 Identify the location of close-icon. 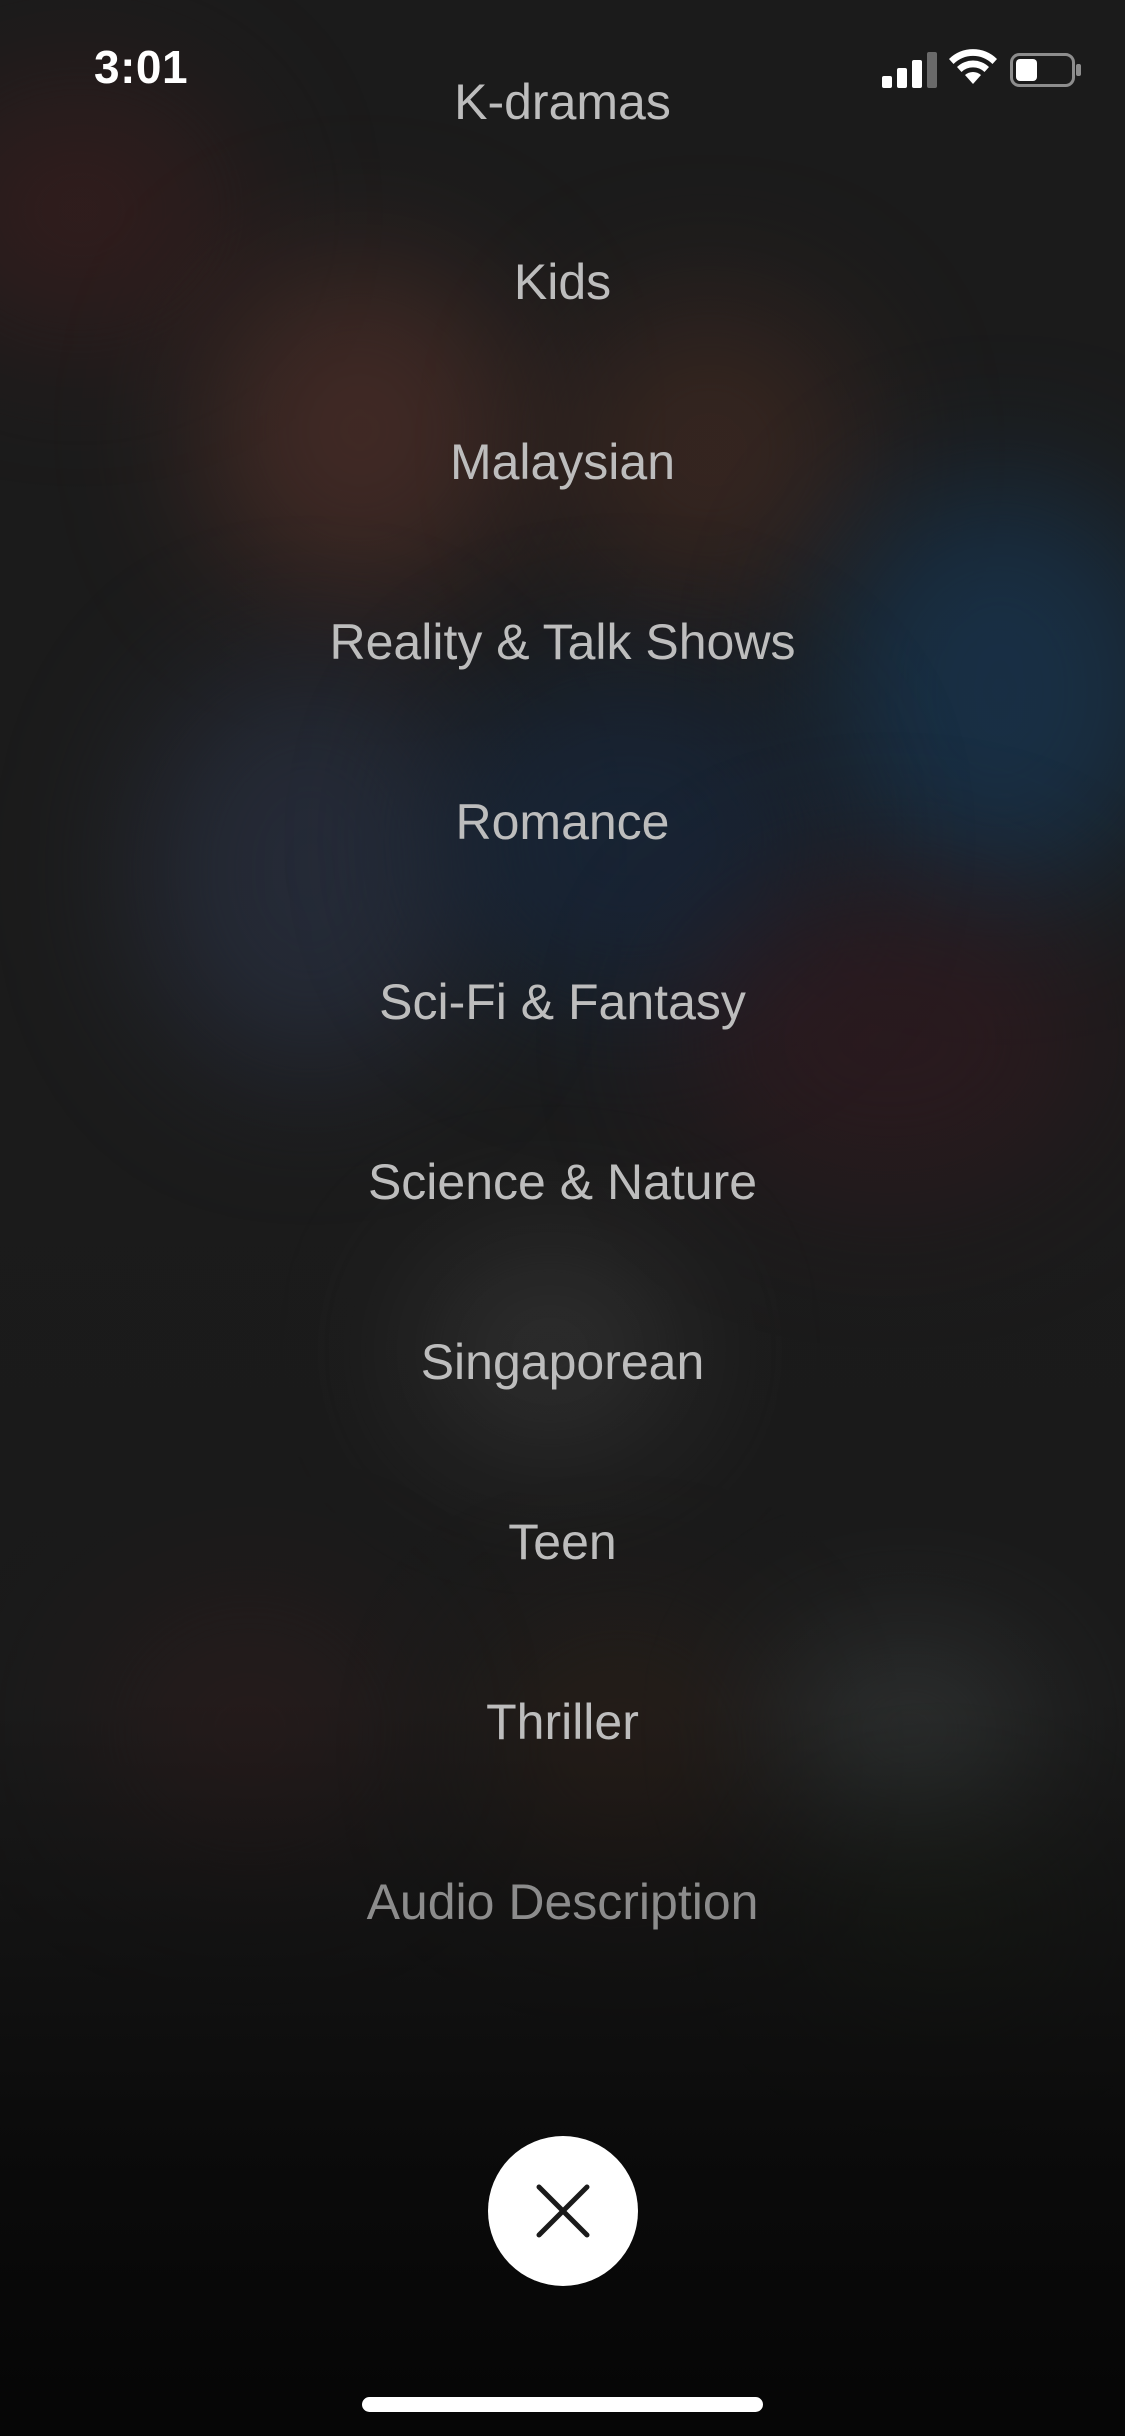
(563, 2211).